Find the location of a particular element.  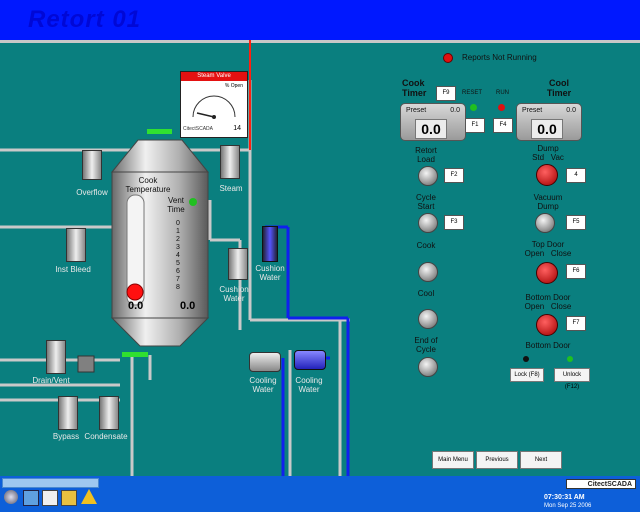

condensate-valve-icon is located at coordinates (109, 413).